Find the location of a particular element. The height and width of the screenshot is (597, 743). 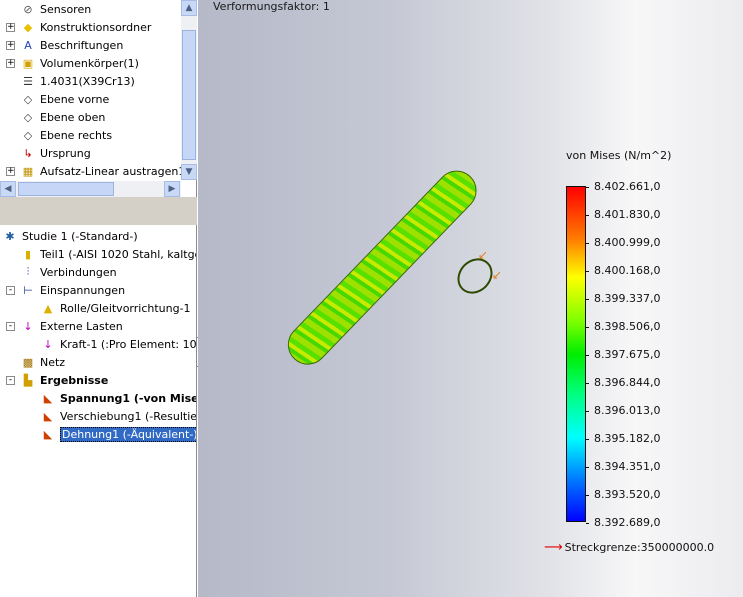

study-tree-item: - ⊢ Einspannungen is located at coordinates (65, 290).